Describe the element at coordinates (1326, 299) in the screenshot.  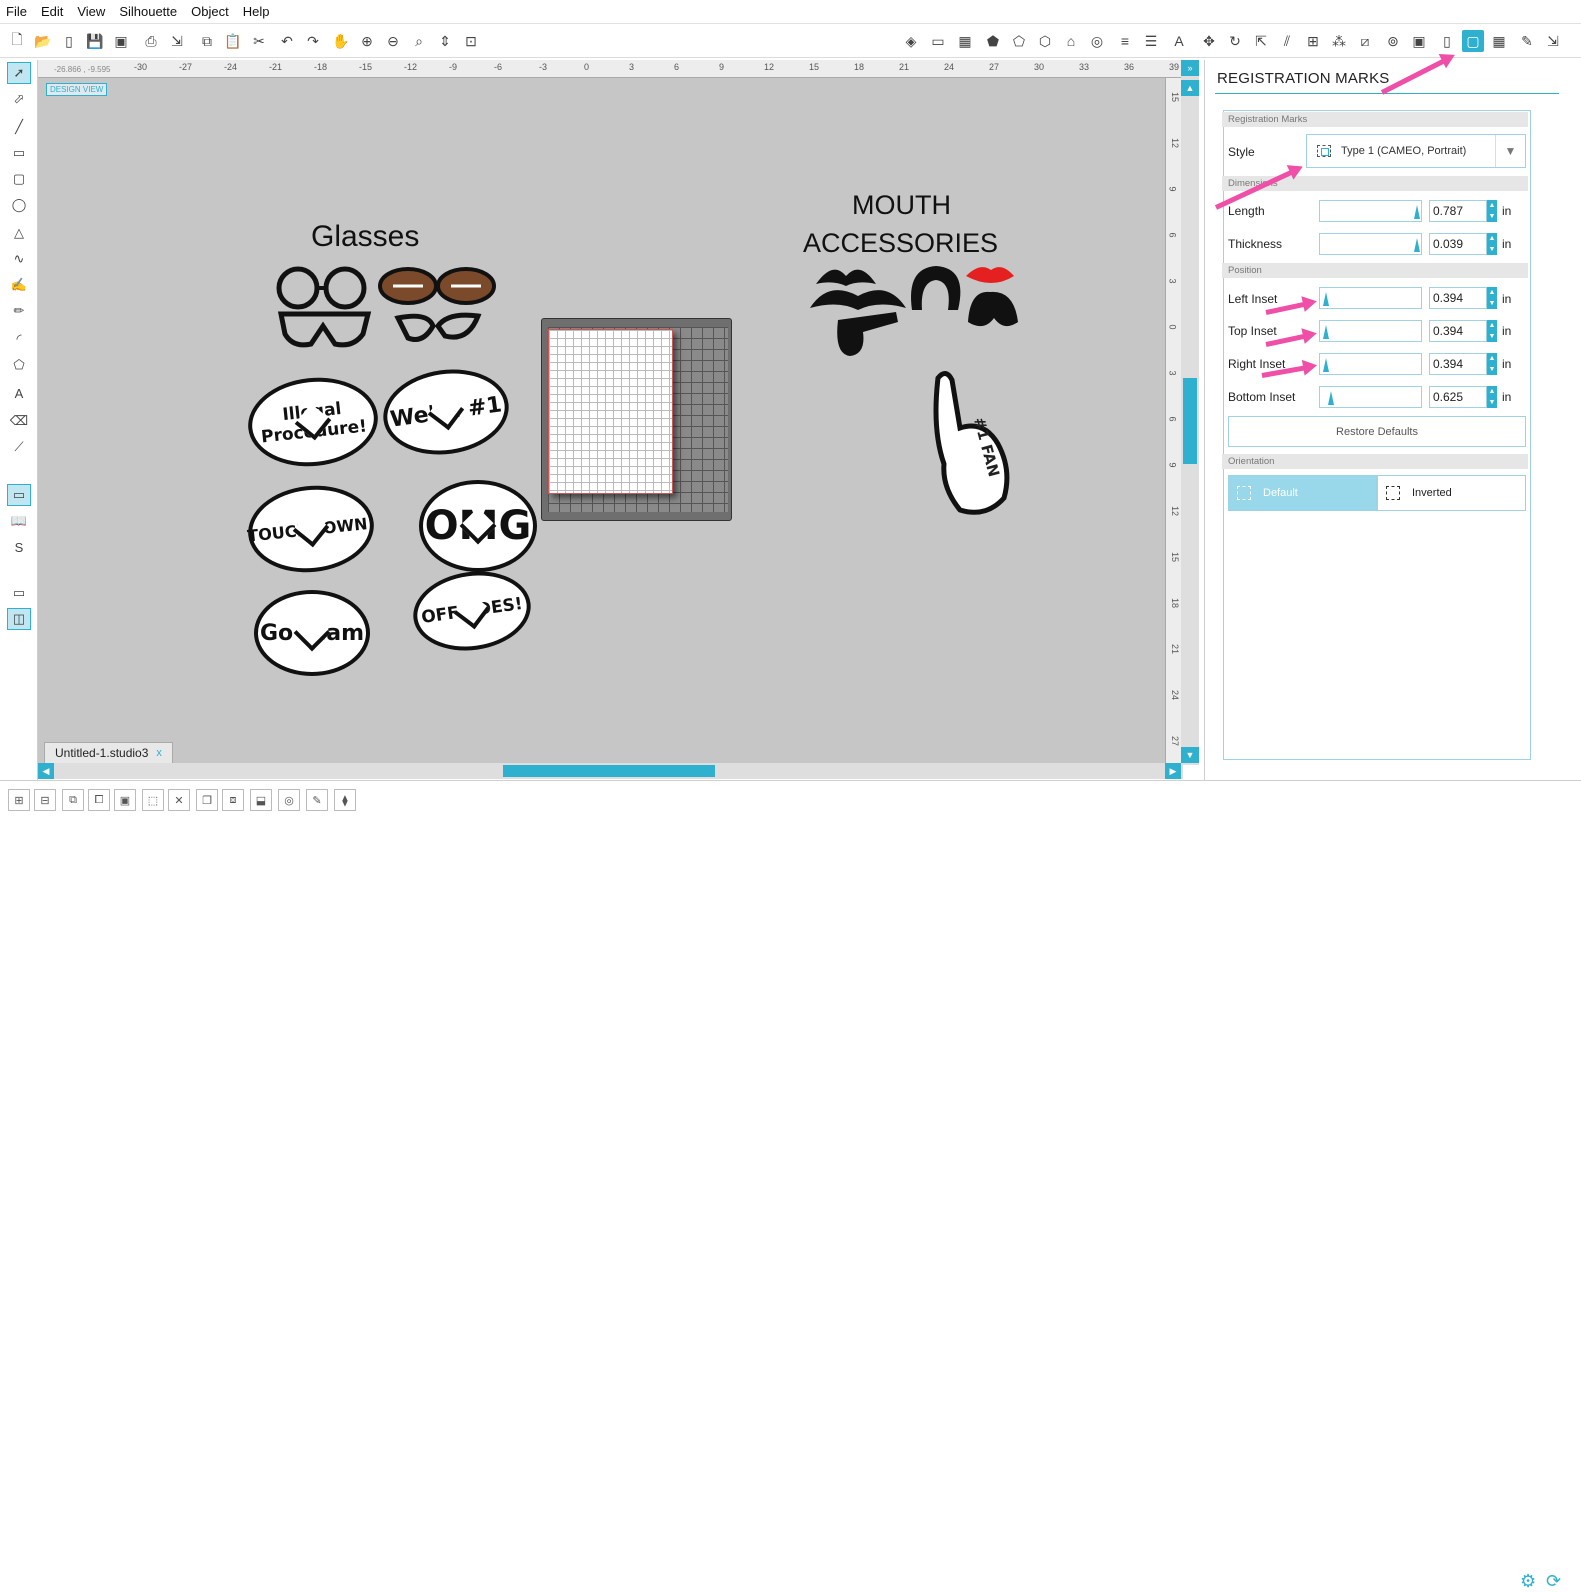
I see `left-inset-slider-knob` at that location.